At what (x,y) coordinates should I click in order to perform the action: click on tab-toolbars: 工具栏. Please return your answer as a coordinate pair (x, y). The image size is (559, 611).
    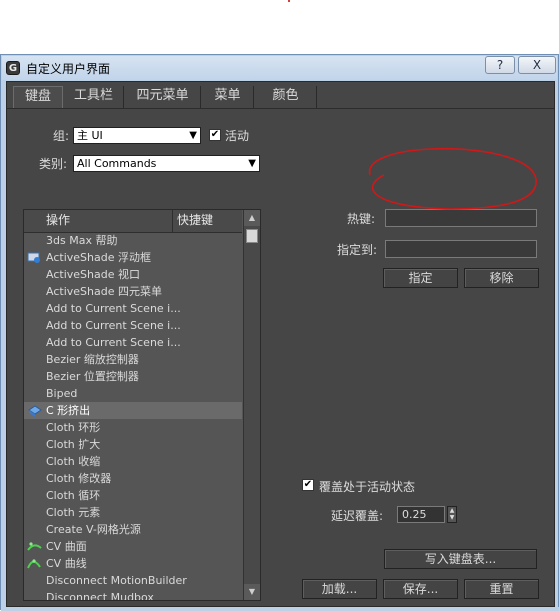
    Looking at the image, I should click on (94, 97).